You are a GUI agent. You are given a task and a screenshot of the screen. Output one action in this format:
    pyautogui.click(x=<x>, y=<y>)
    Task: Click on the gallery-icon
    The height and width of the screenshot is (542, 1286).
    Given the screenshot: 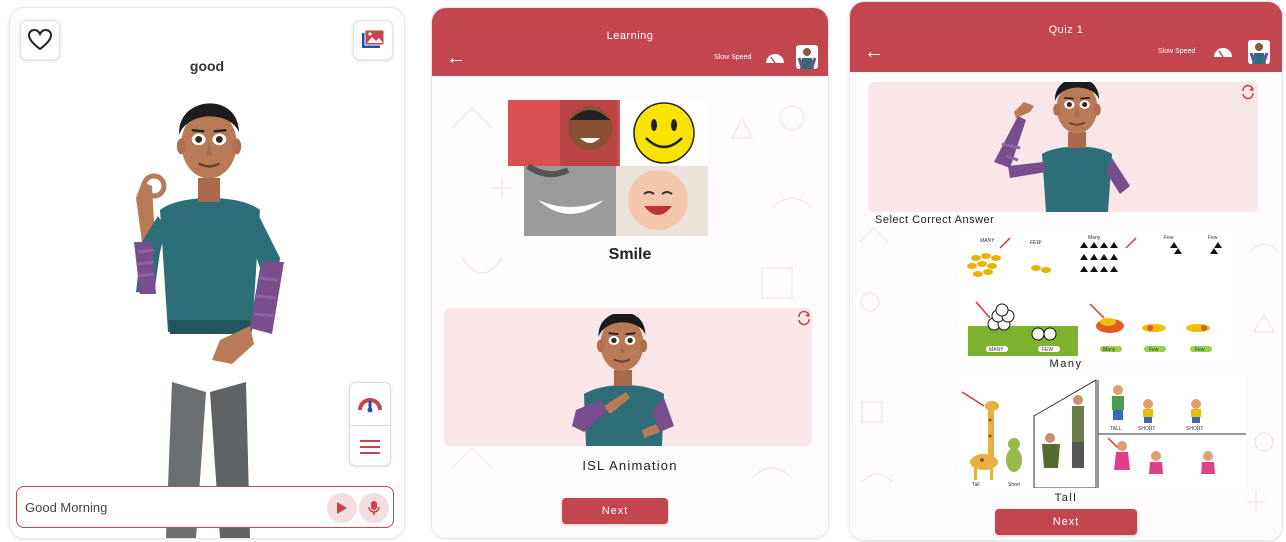 What is the action you would take?
    pyautogui.click(x=373, y=38)
    